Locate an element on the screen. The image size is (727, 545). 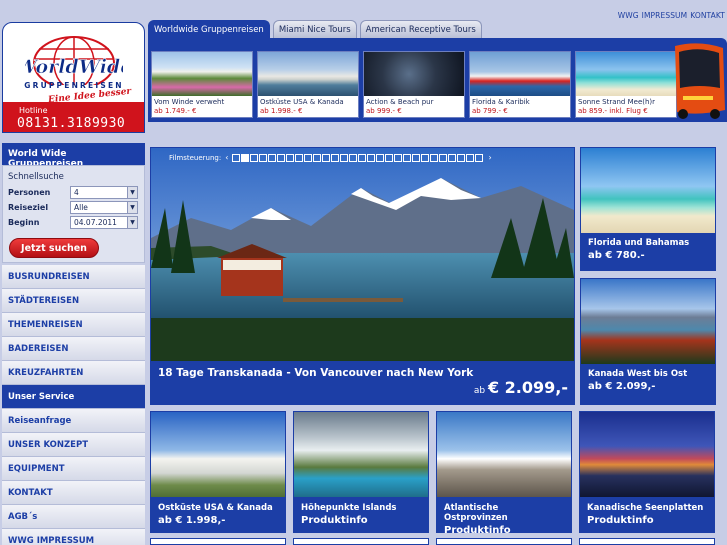
right-card-title: Florida und Bahamas is located at coordinates (639, 243).